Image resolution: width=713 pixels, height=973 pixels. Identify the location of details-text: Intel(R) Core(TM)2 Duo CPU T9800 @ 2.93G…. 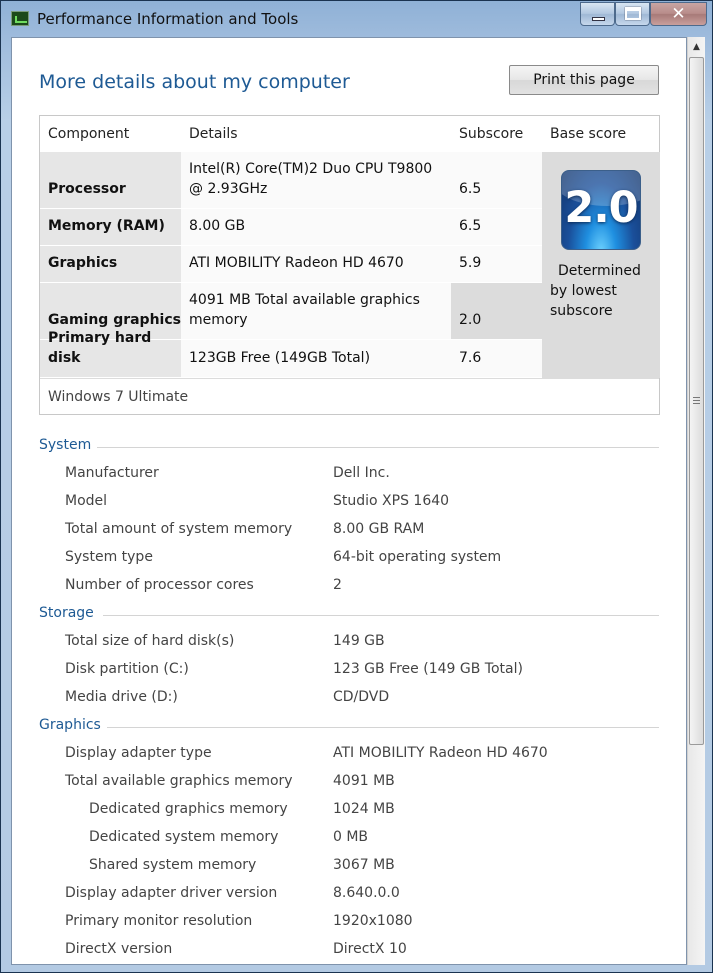
(311, 179).